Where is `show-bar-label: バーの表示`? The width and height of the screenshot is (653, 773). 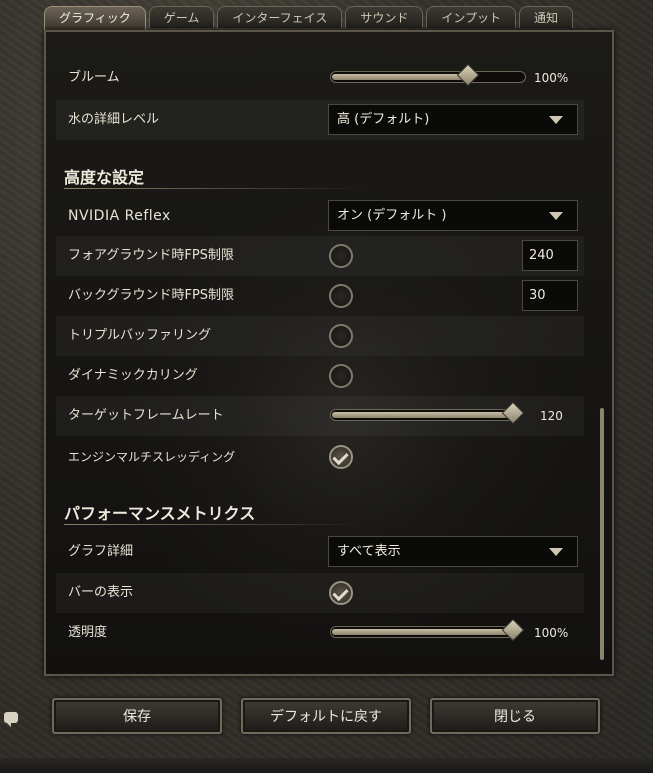 show-bar-label: バーの表示 is located at coordinates (101, 592).